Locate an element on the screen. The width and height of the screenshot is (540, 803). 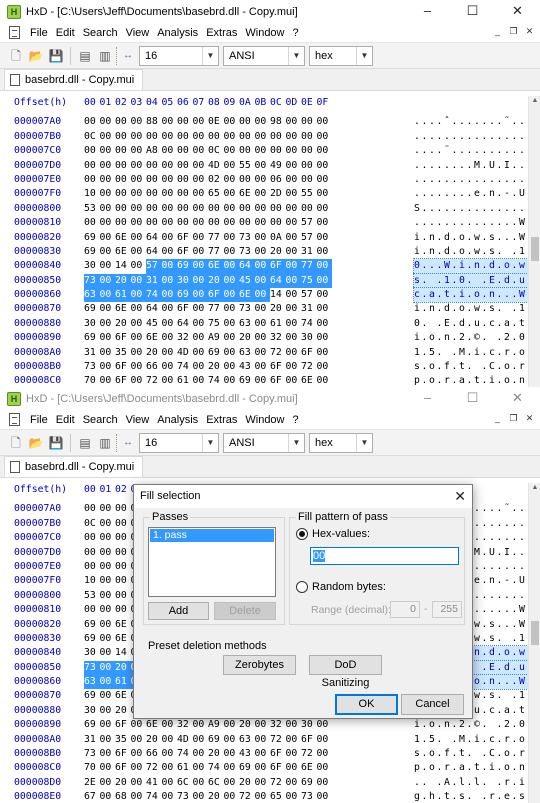
menu-file: File is located at coordinates (39, 33).